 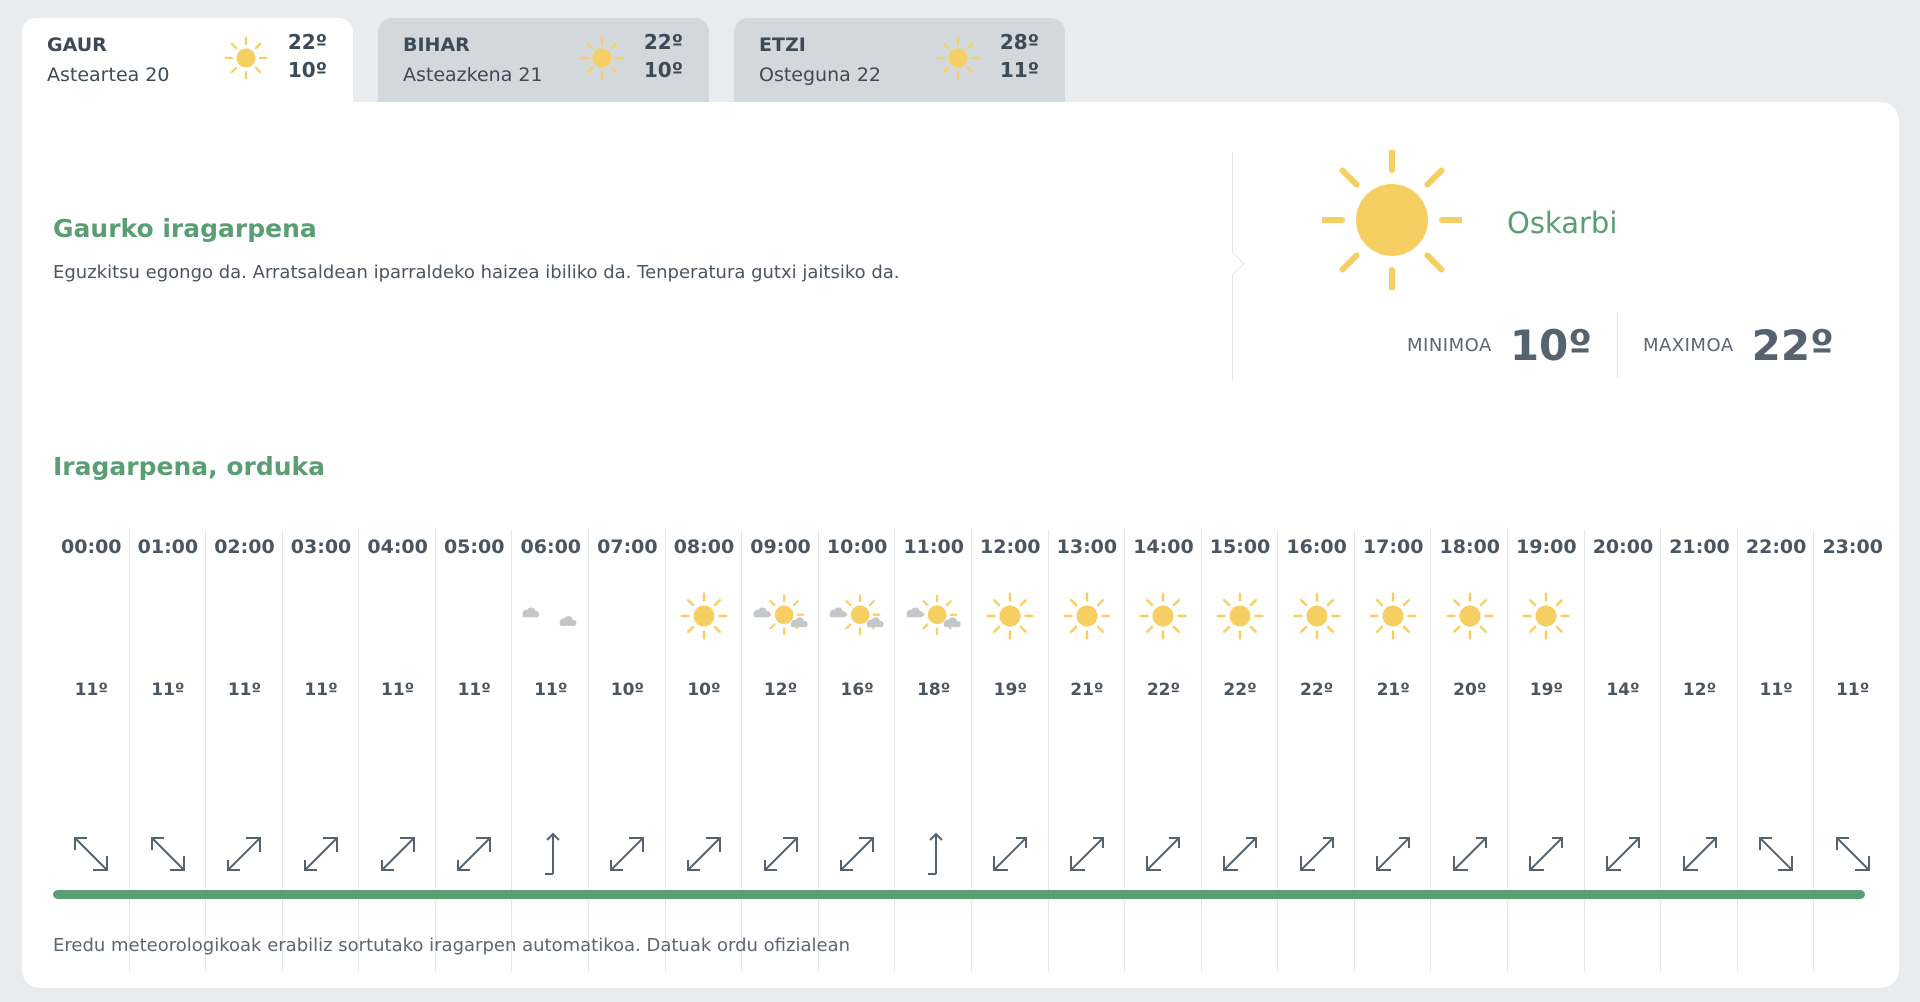 I want to click on today-title: Gaurko iragarpena, so click(x=185, y=228).